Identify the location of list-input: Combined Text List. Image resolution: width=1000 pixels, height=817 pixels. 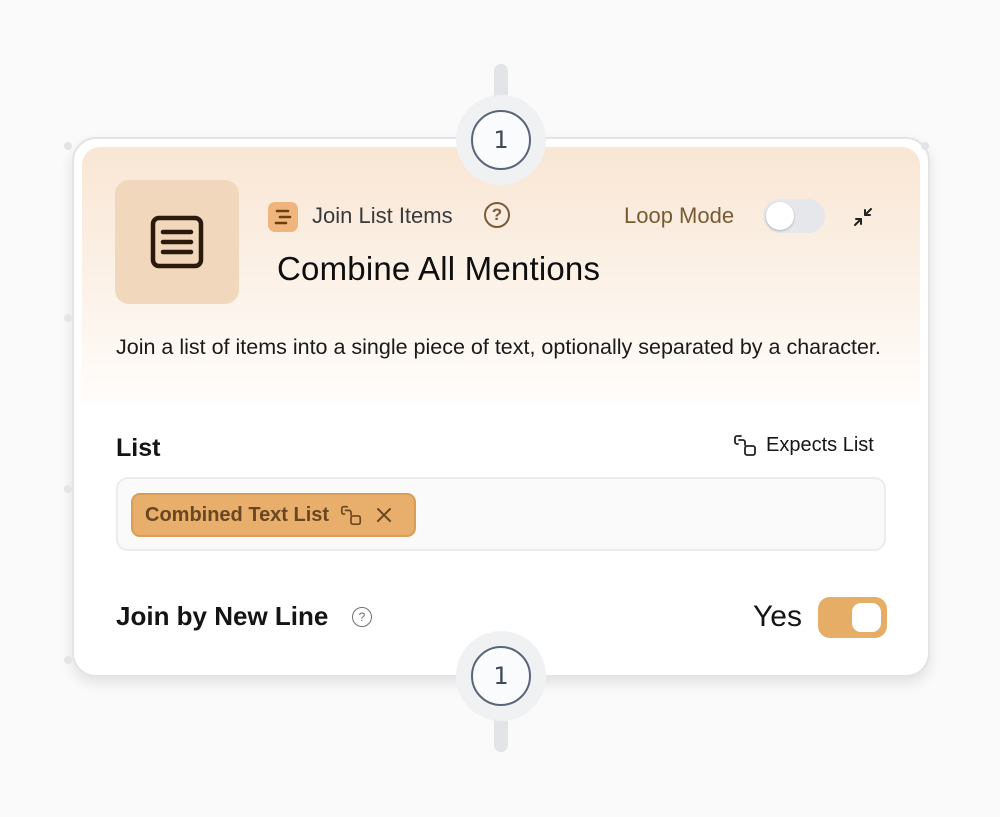
(501, 514).